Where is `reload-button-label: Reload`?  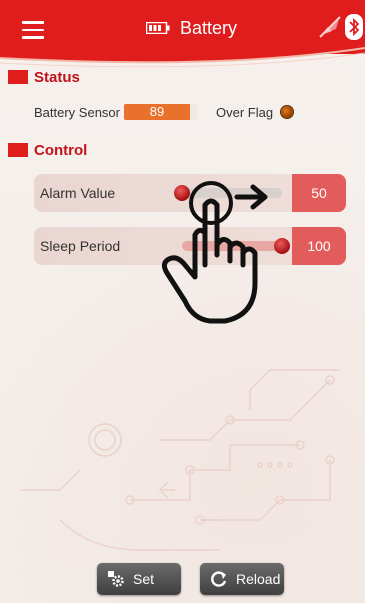 reload-button-label: Reload is located at coordinates (258, 579).